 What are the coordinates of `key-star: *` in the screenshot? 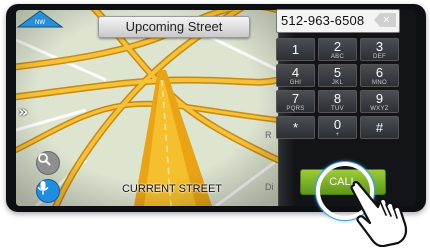 It's located at (295, 127).